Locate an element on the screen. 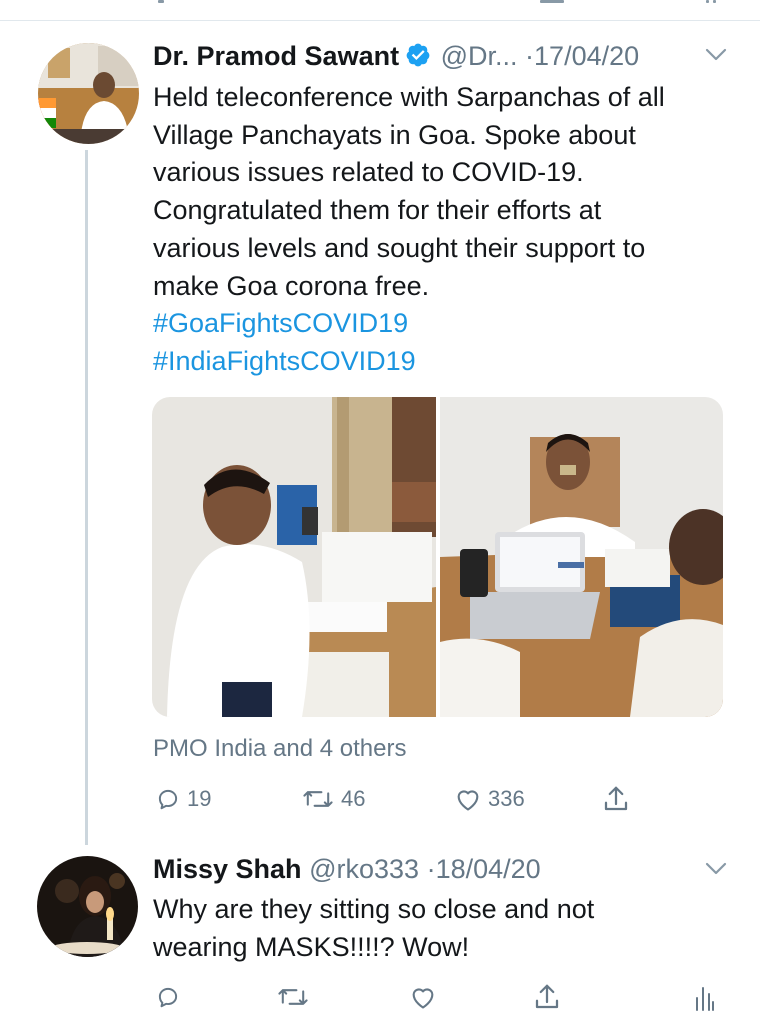  social-context: PMO India and 4 others is located at coordinates (279, 749).